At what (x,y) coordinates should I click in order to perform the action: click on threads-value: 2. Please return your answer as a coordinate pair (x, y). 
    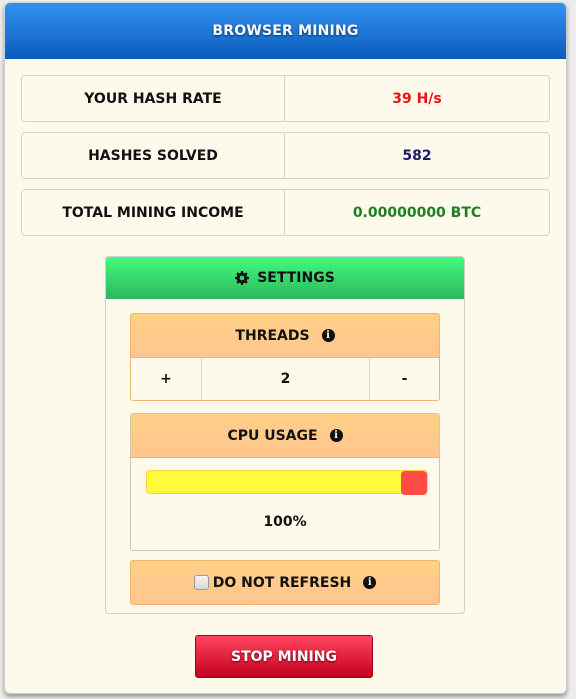
    Looking at the image, I should click on (286, 379).